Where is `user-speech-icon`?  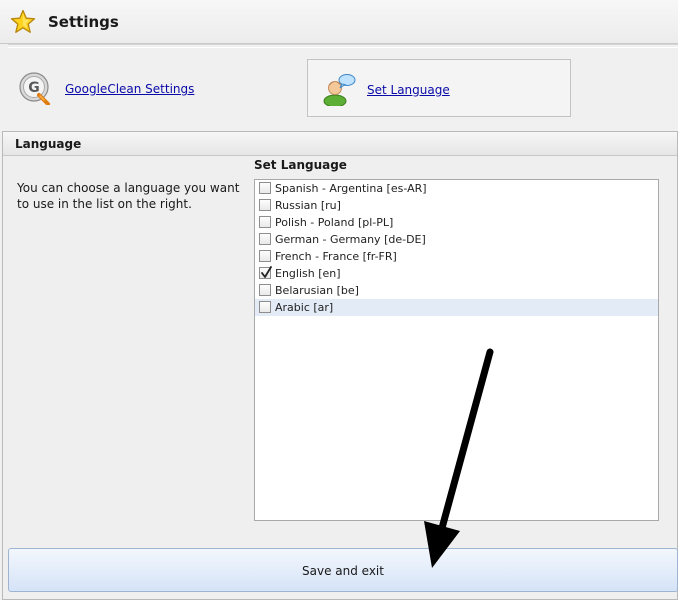 user-speech-icon is located at coordinates (339, 90).